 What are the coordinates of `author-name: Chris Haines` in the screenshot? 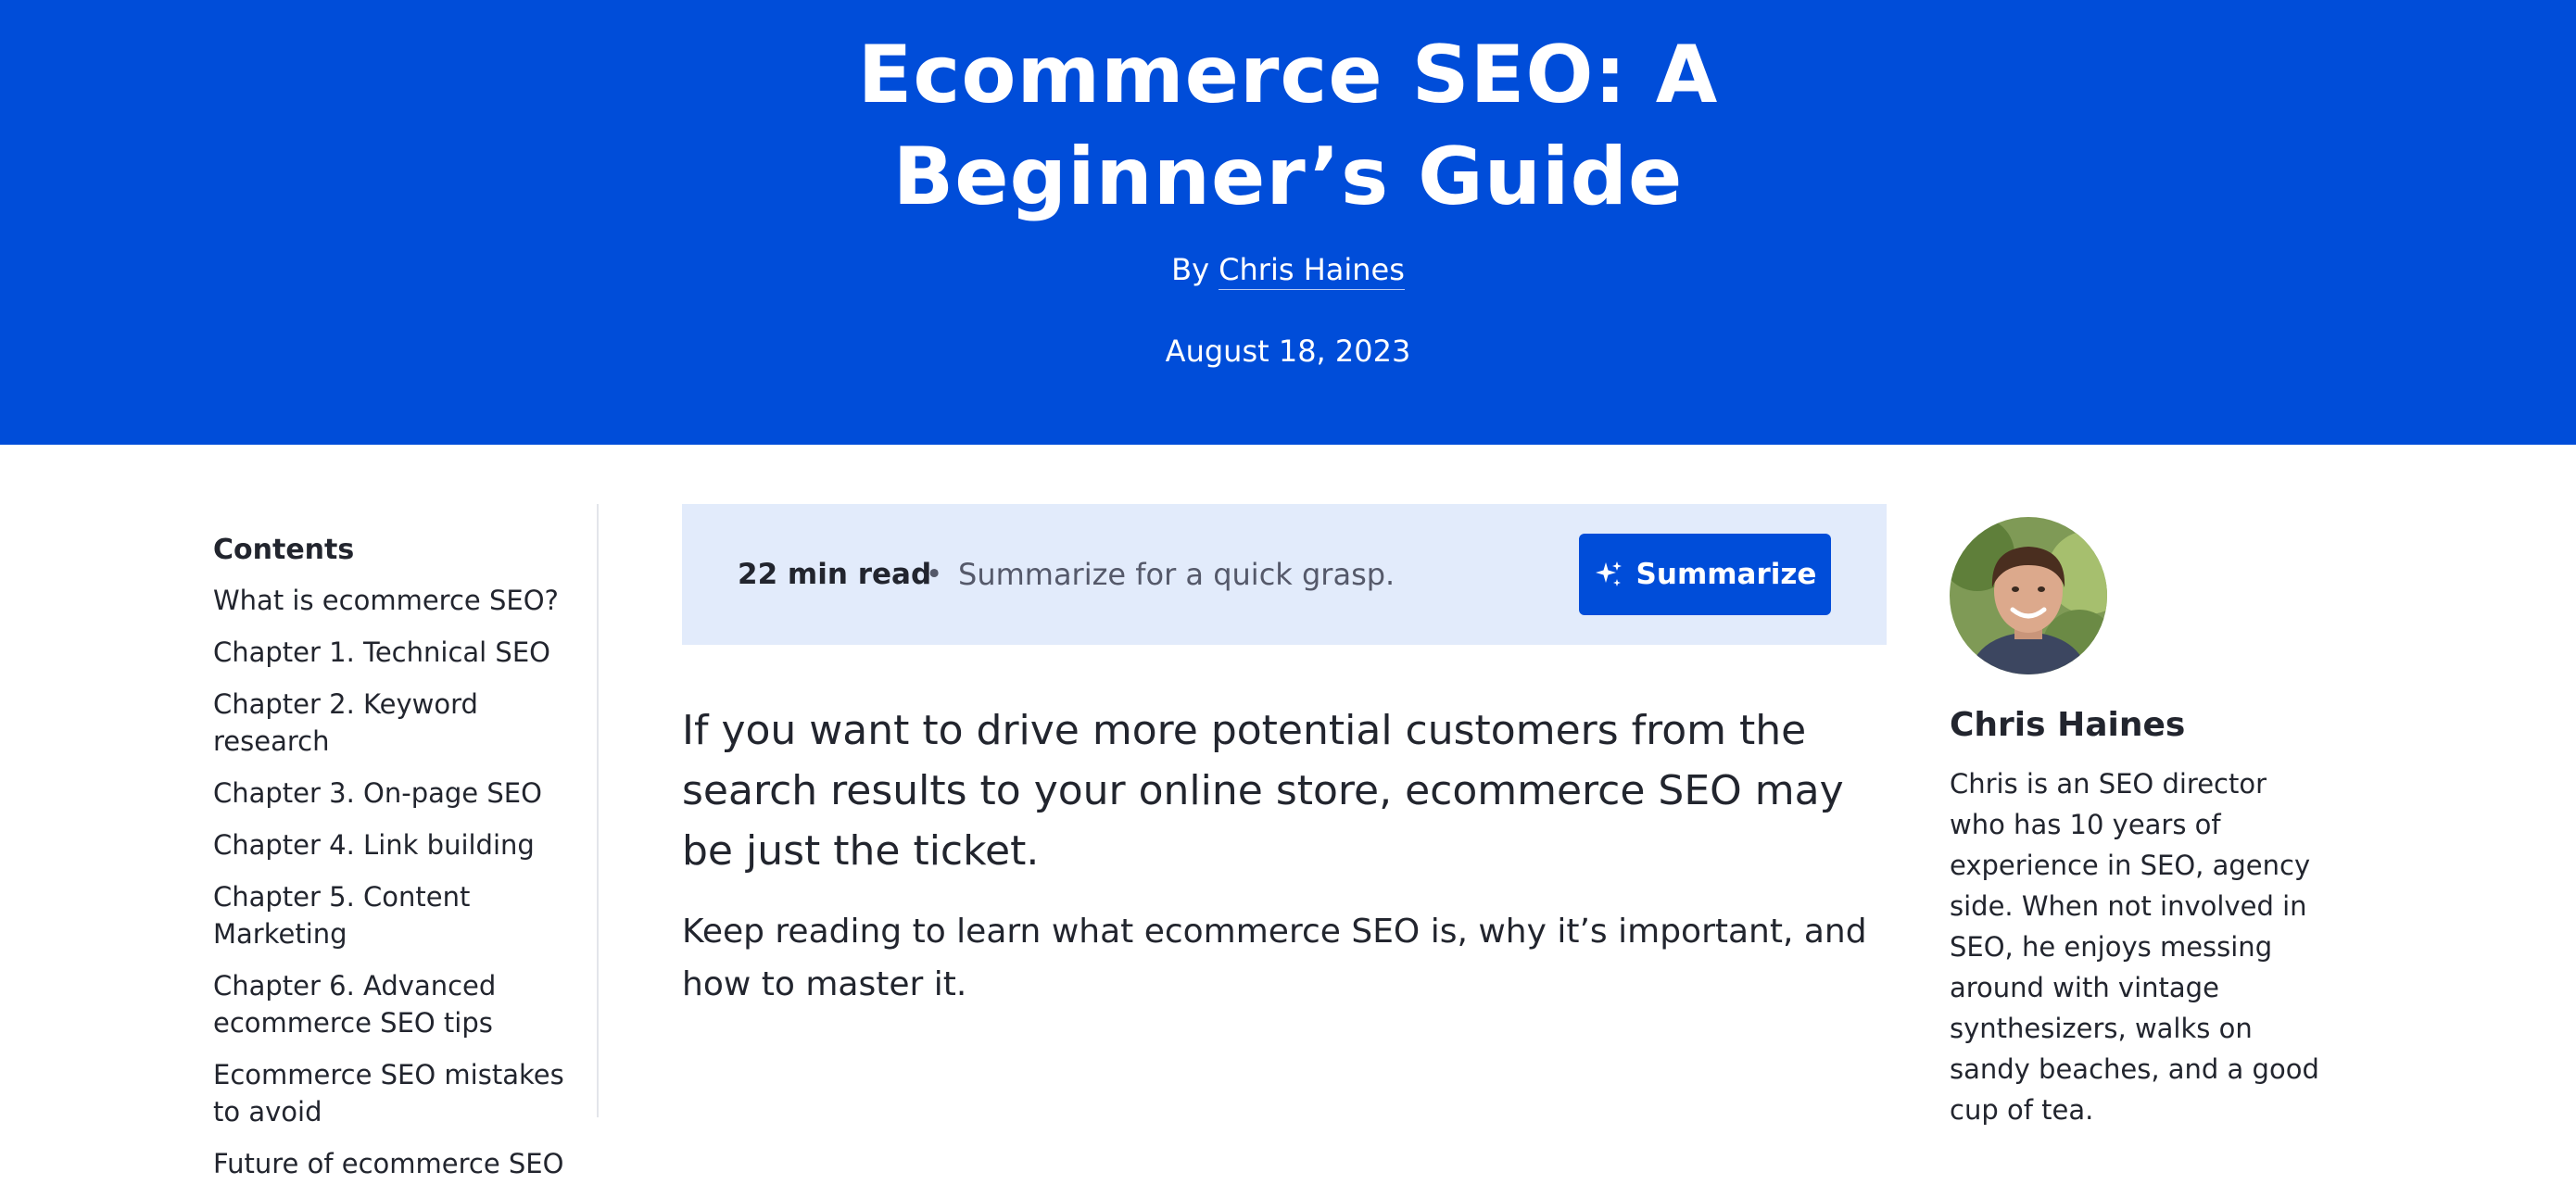 It's located at (2068, 725).